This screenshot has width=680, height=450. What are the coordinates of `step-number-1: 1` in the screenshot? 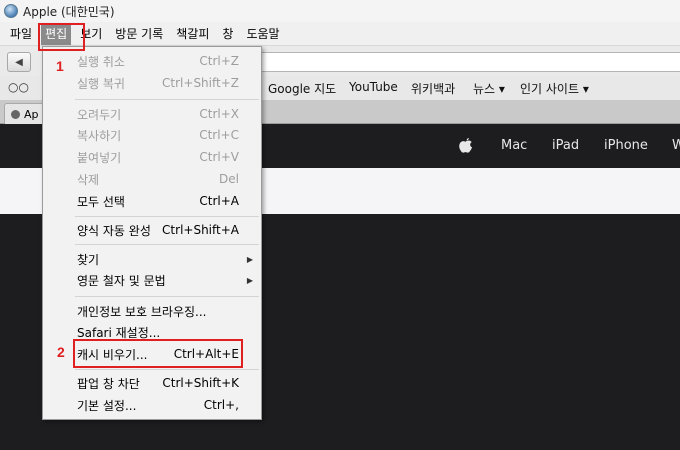 It's located at (60, 66).